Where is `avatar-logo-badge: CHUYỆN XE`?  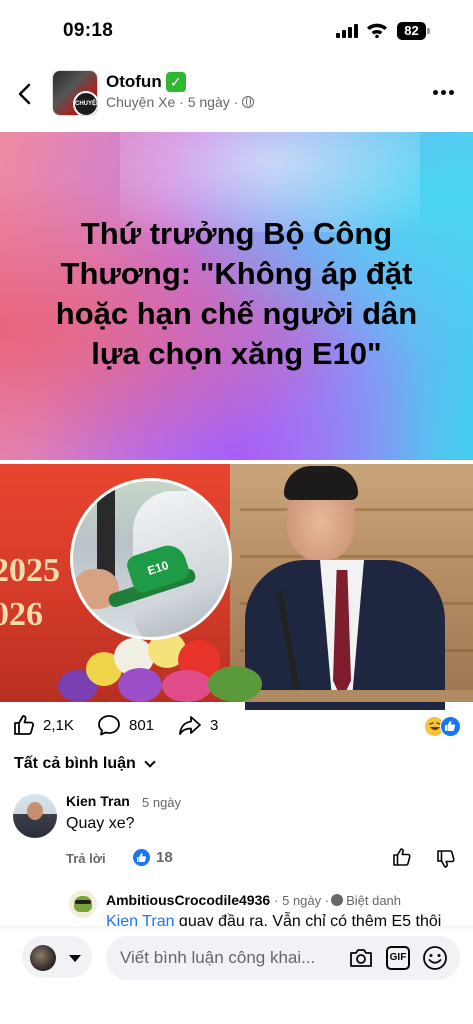 avatar-logo-badge: CHUYỆN XE is located at coordinates (85, 103).